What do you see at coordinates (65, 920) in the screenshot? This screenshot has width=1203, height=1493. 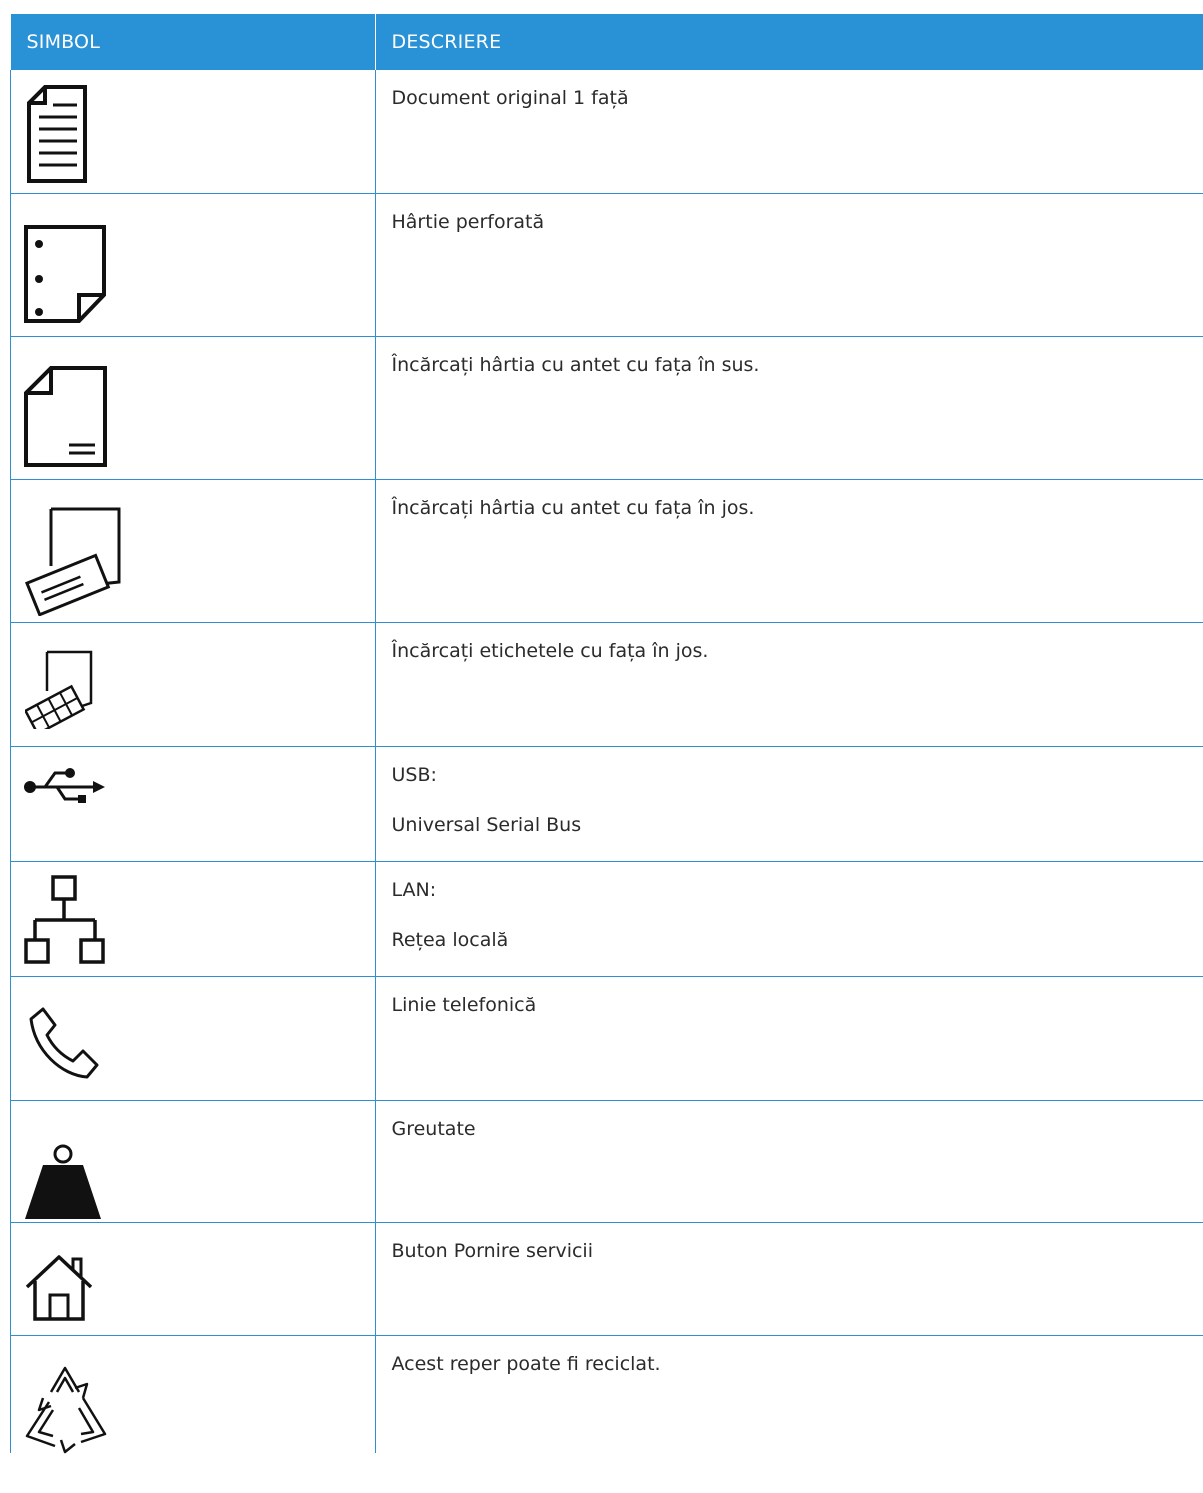 I see `lan-icon` at bounding box center [65, 920].